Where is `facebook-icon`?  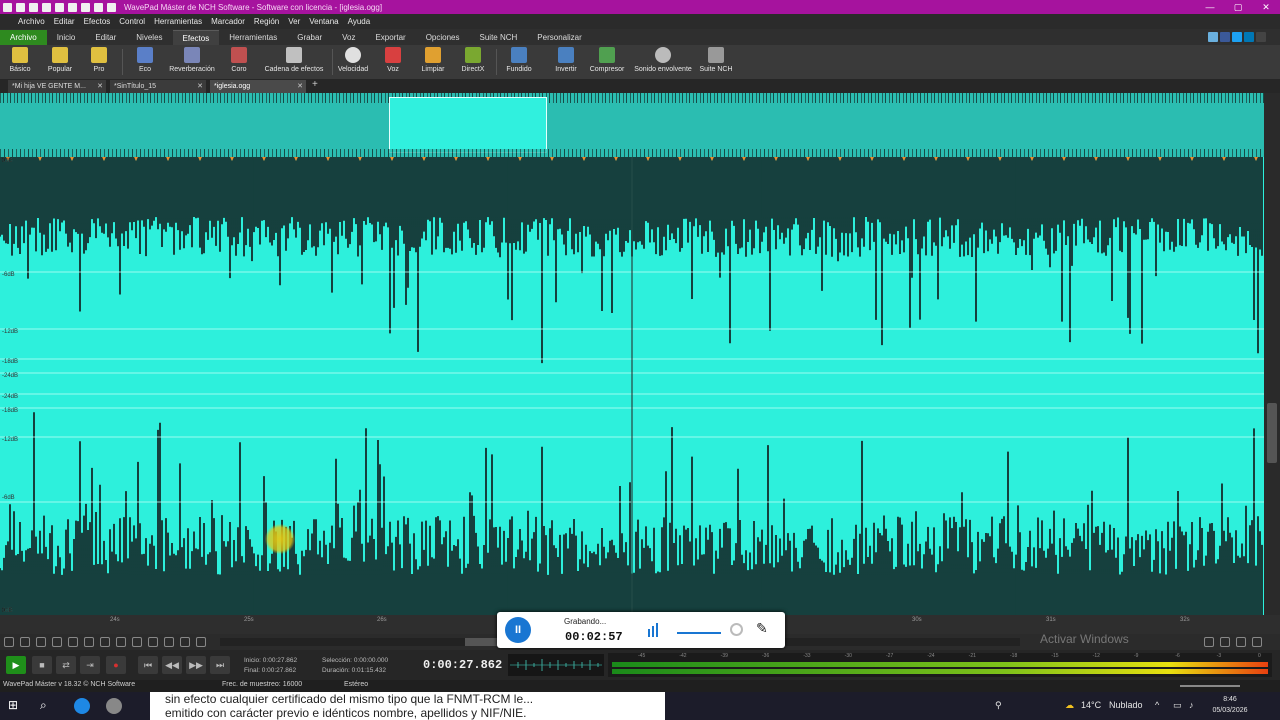
facebook-icon is located at coordinates (1225, 37).